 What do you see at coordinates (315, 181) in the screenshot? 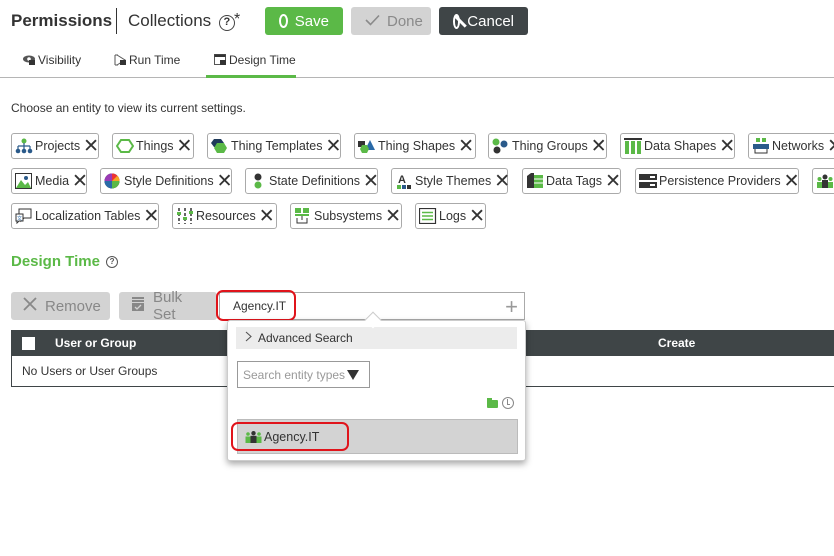
I see `chip-label: State Definitions` at bounding box center [315, 181].